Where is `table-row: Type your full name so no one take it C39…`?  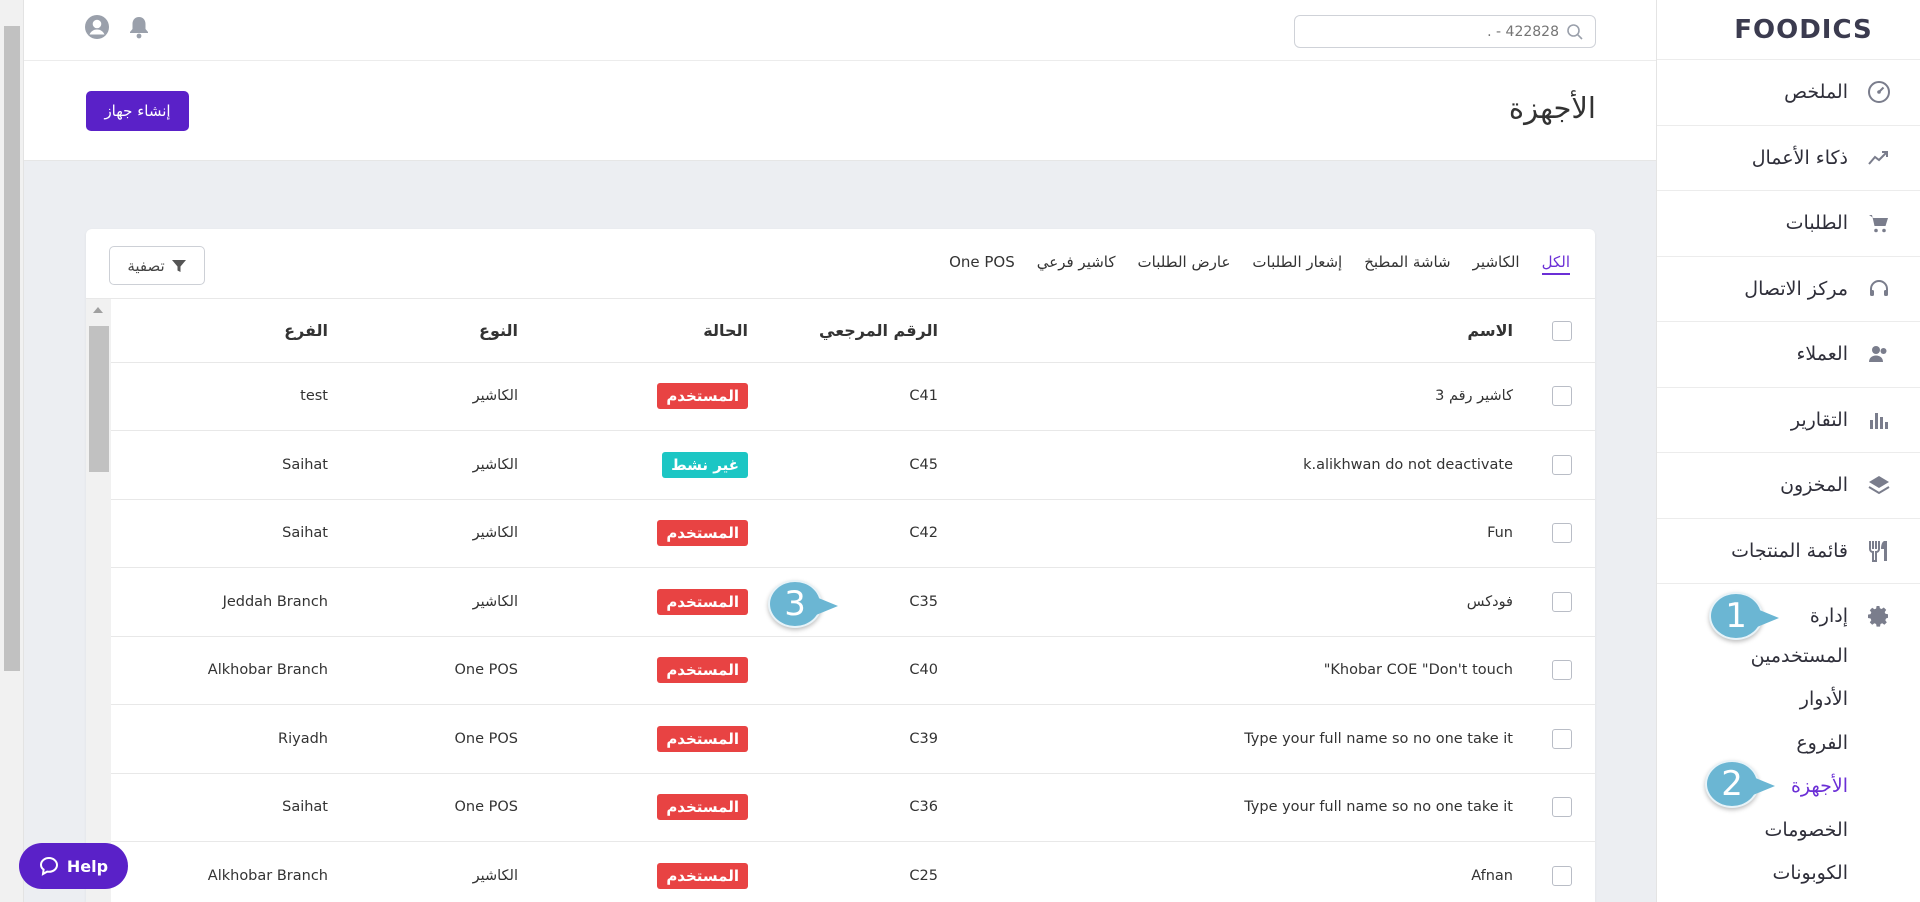
table-row: Type your full name so no one take it C39… is located at coordinates (853, 739).